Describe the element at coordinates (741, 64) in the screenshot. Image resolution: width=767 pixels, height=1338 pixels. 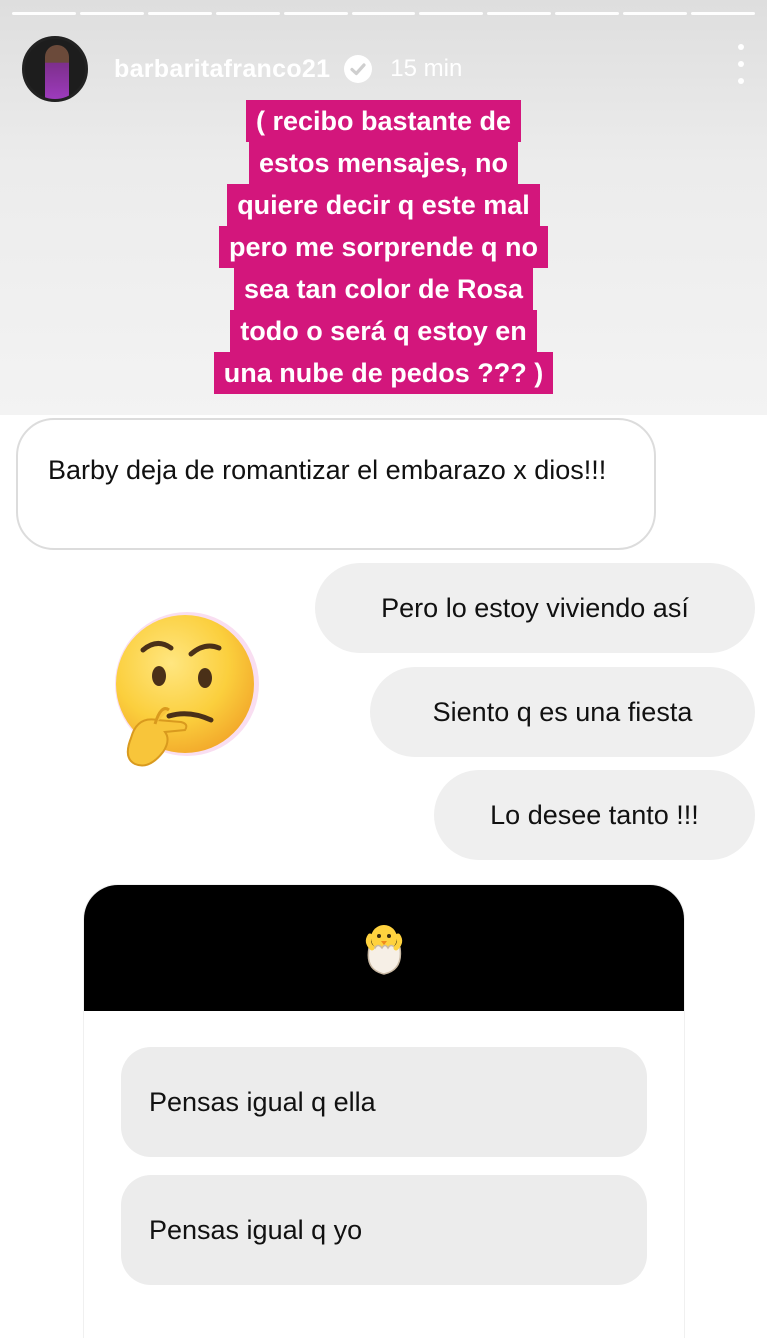
I see `more-options-icon` at that location.